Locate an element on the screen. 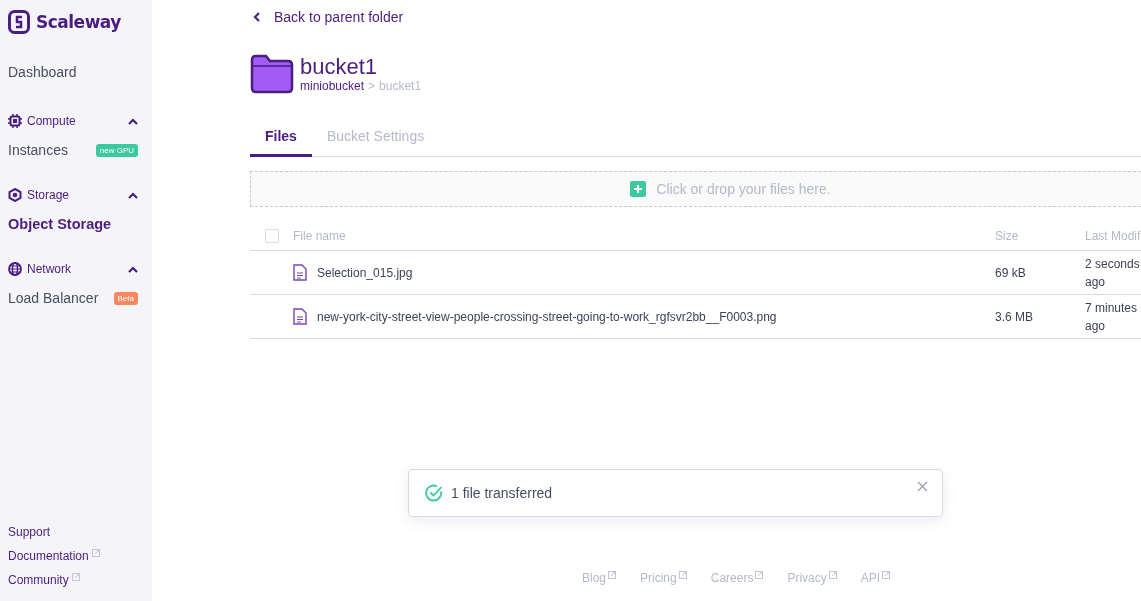  section-title: Storage is located at coordinates (49, 195).